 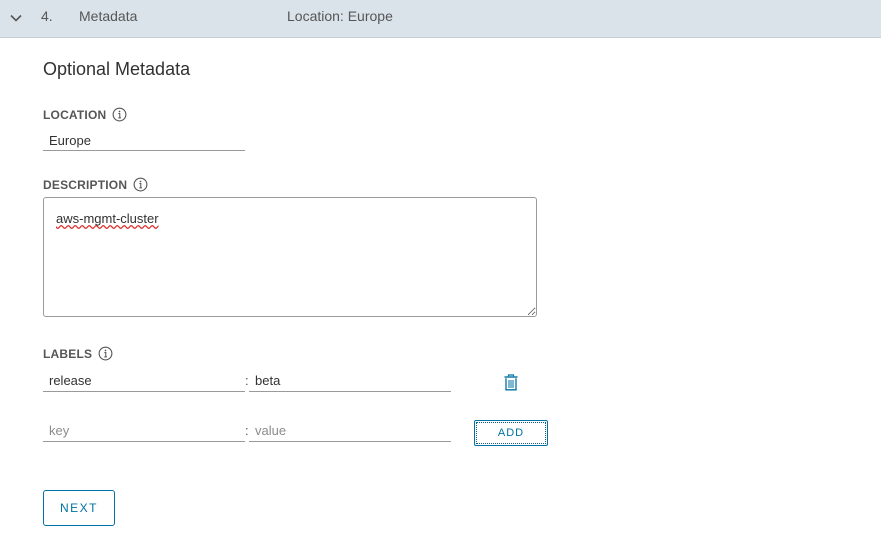 What do you see at coordinates (511, 433) in the screenshot?
I see `add-label-button: ADD` at bounding box center [511, 433].